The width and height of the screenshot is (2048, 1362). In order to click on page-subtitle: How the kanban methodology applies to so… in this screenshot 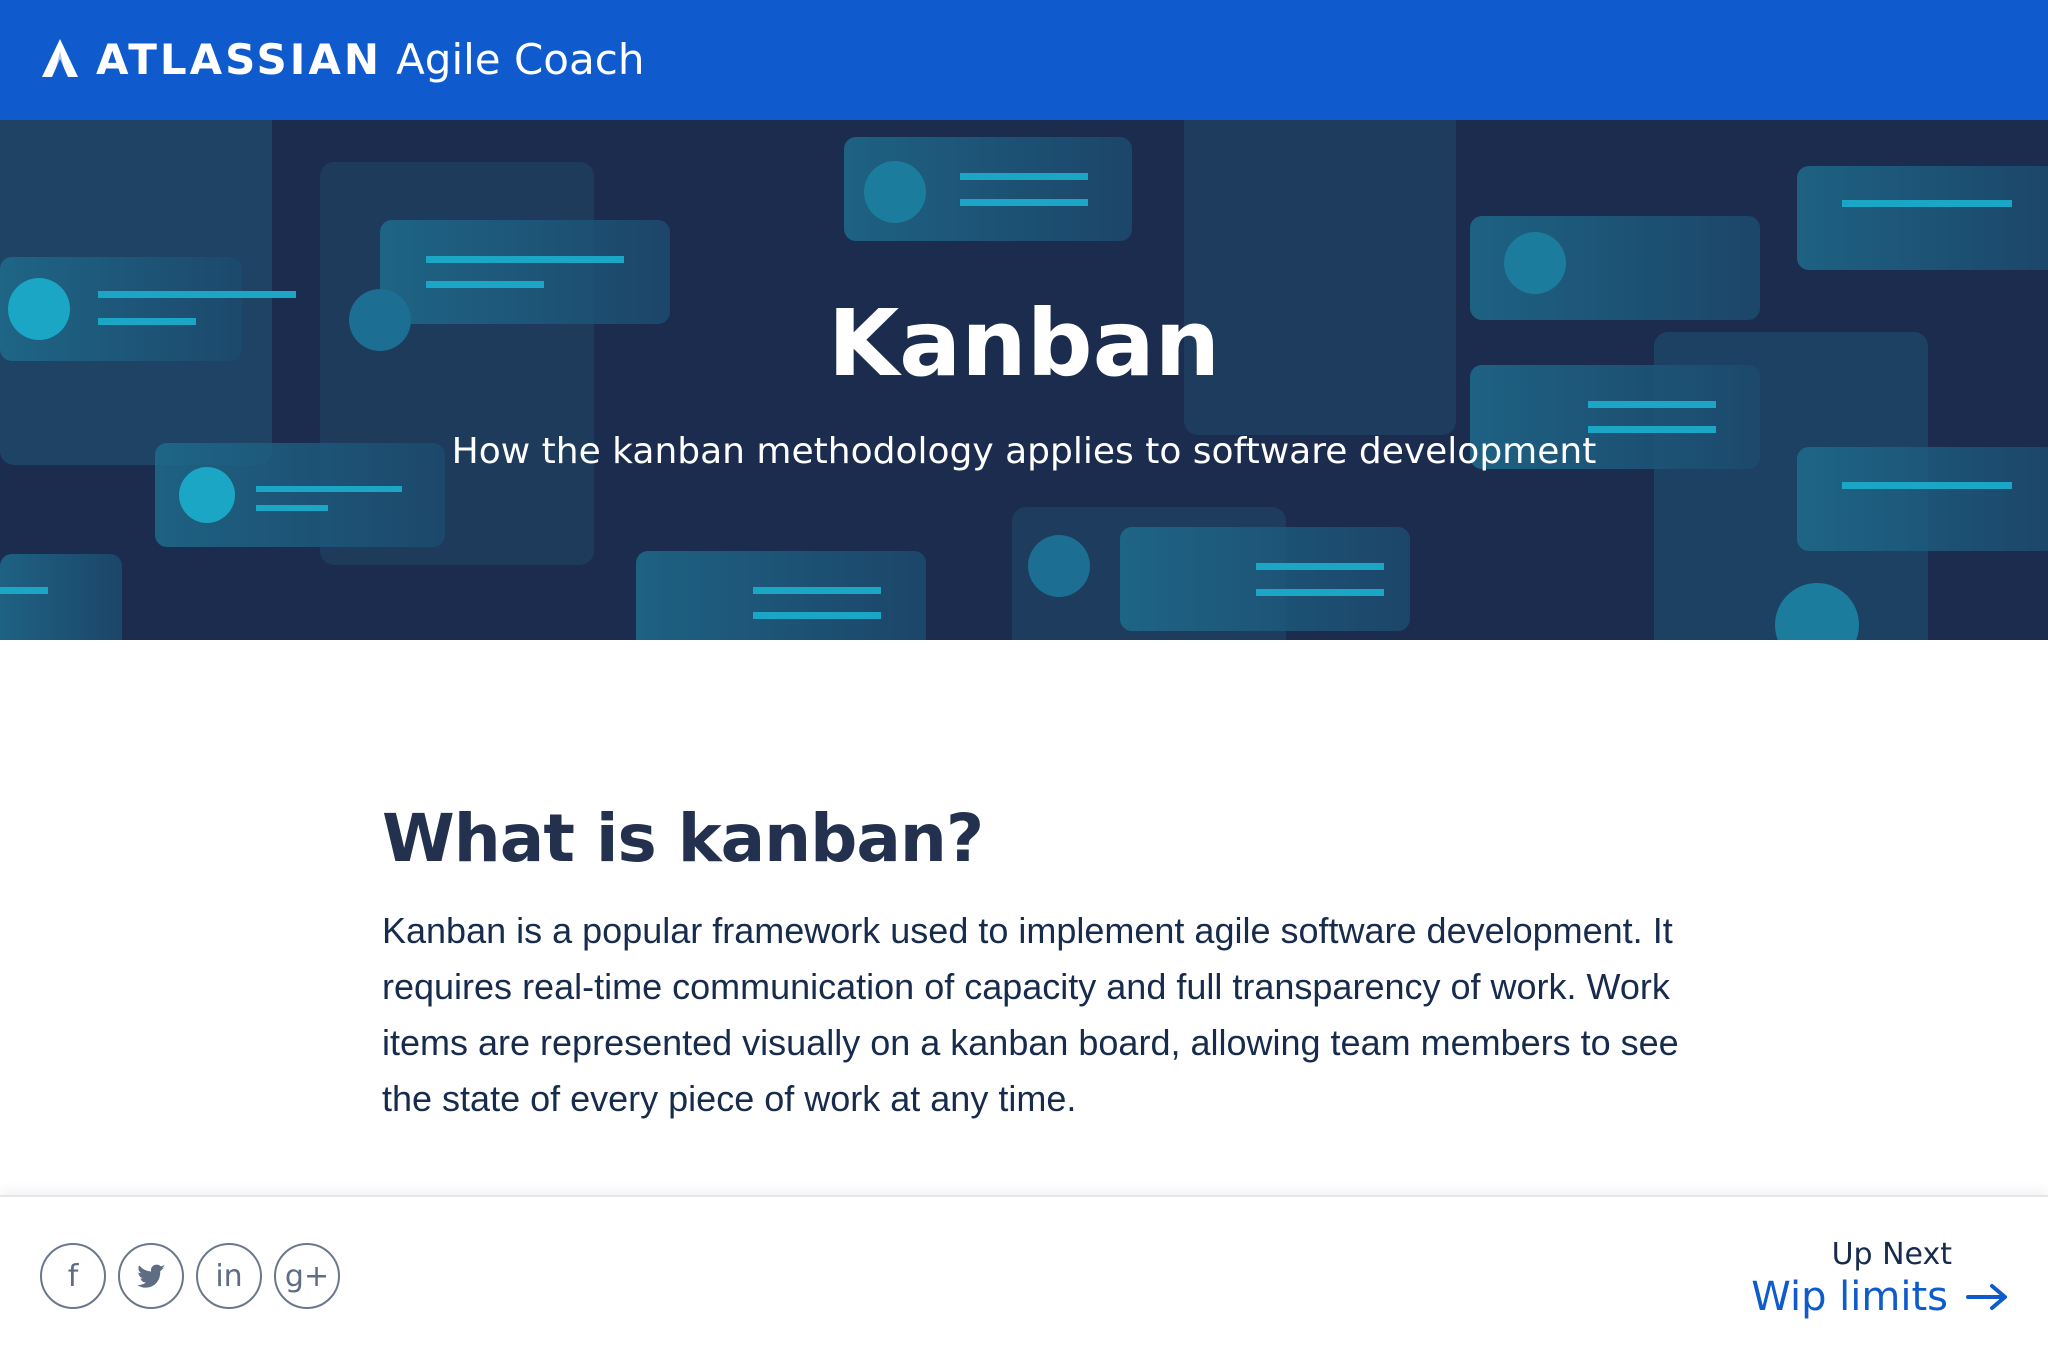, I will do `click(1024, 451)`.